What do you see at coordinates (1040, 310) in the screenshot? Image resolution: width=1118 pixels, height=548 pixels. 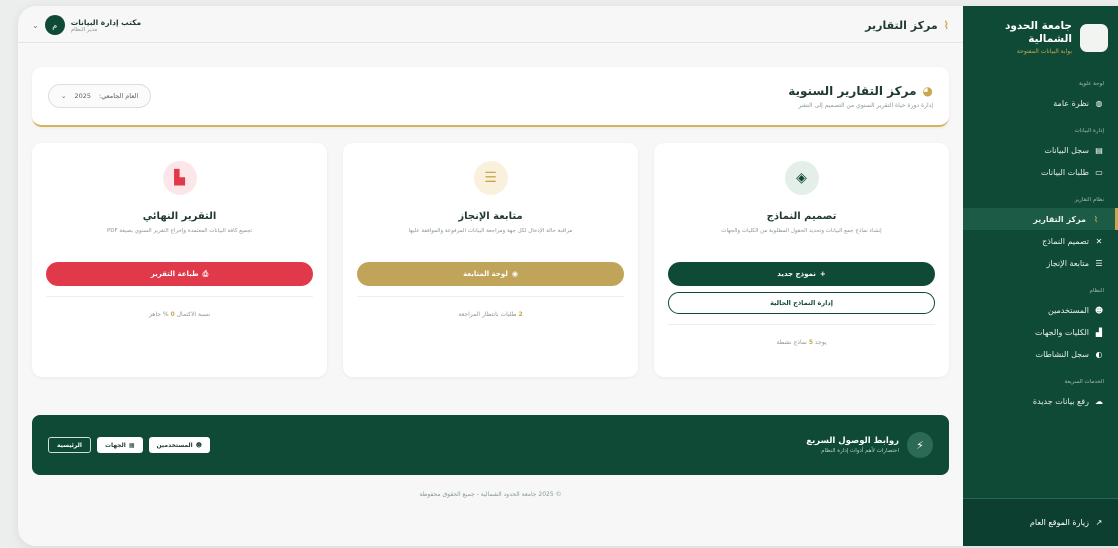 I see `sidebar-item: ☻ المستخدمين` at bounding box center [1040, 310].